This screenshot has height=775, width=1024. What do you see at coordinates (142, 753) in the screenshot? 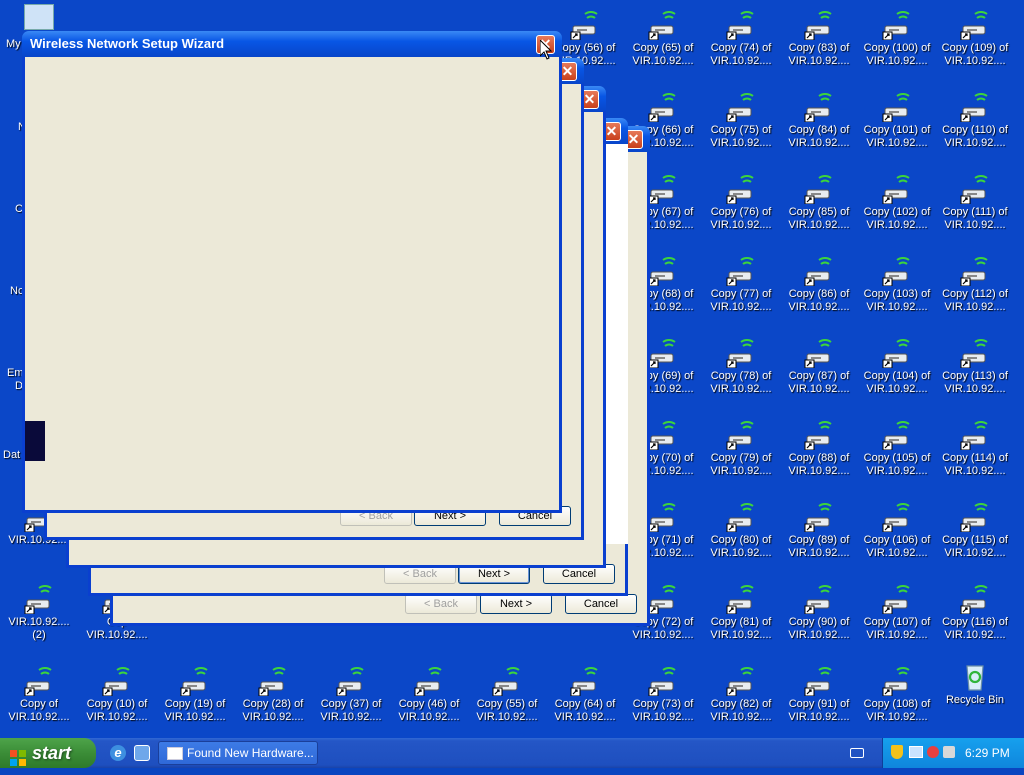
I see `show-desktop-icon` at bounding box center [142, 753].